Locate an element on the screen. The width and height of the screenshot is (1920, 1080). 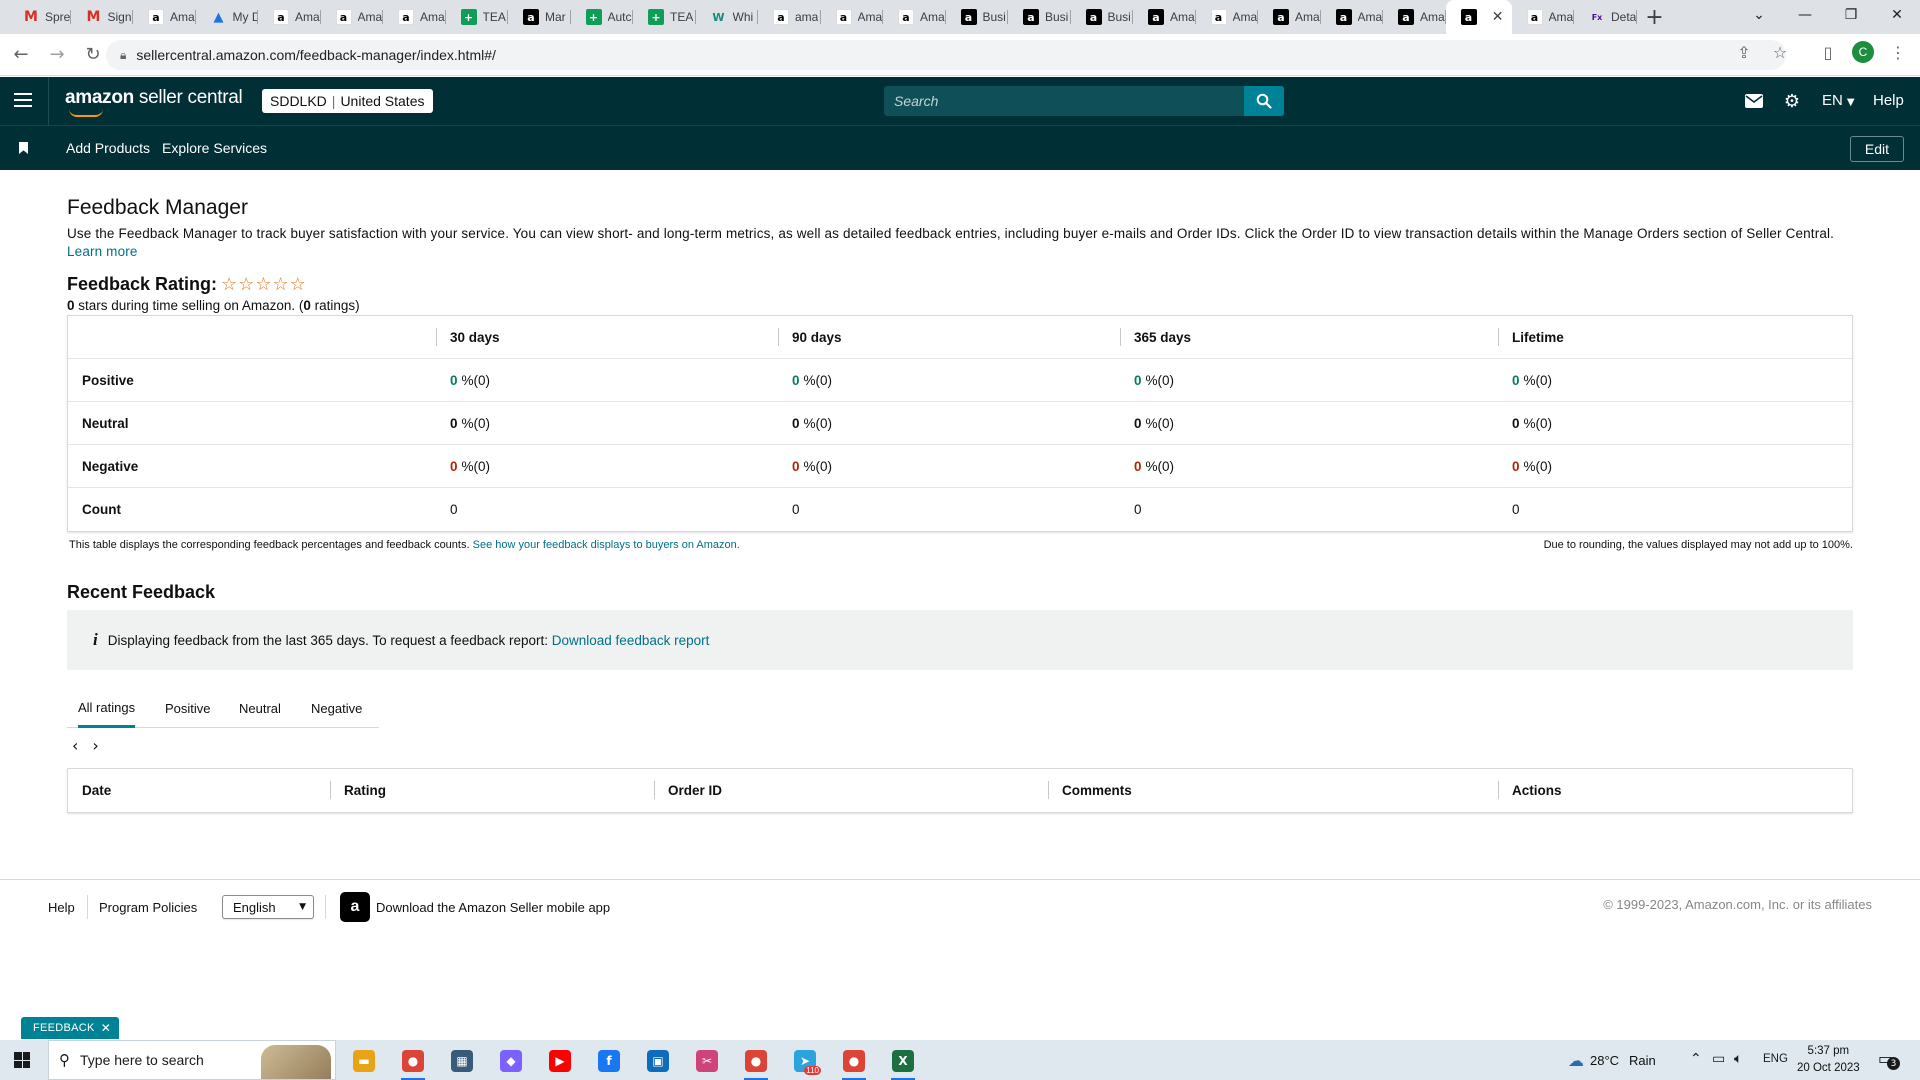
program-policies-link: Program Policies is located at coordinates (148, 907).